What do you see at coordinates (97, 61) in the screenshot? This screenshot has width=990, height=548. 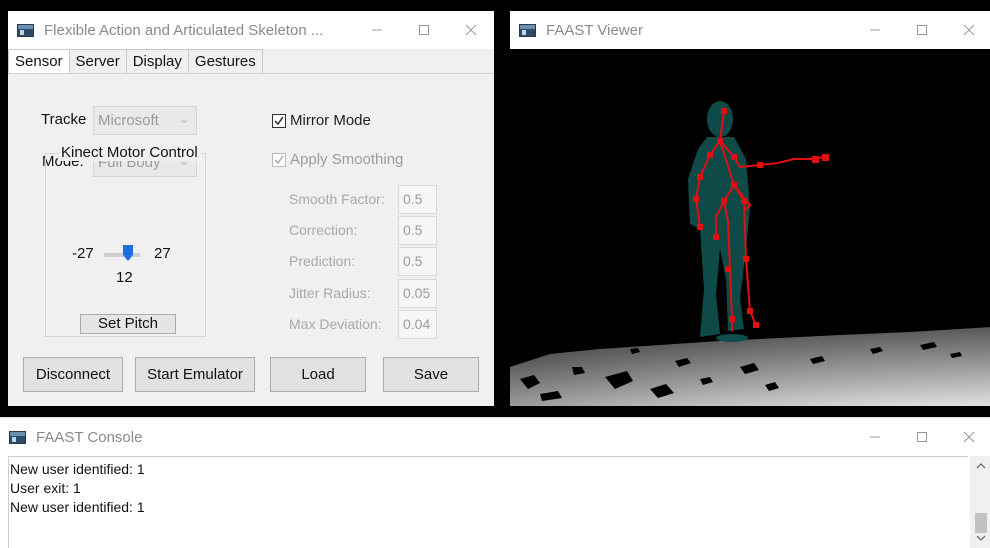 I see `tab-server: Server` at bounding box center [97, 61].